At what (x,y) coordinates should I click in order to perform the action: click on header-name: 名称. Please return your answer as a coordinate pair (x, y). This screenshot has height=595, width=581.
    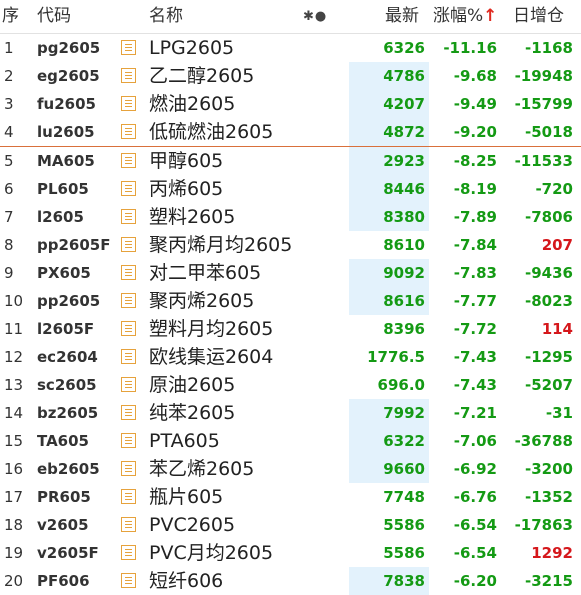
    Looking at the image, I should click on (166, 16).